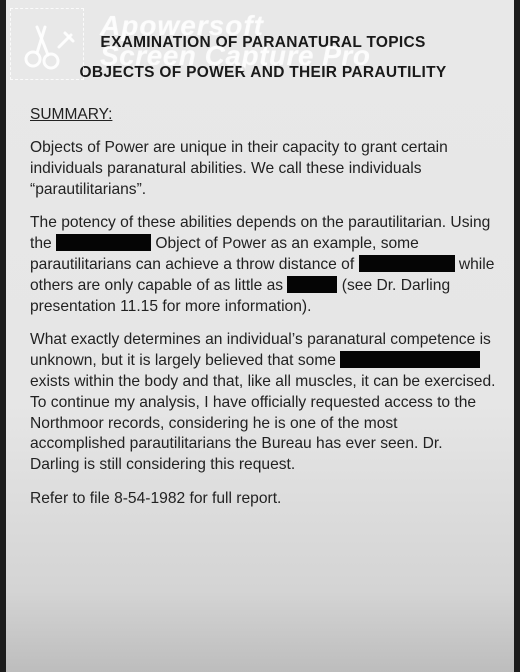 The width and height of the screenshot is (520, 672). I want to click on summary-label: SUMMARY:, so click(71, 114).